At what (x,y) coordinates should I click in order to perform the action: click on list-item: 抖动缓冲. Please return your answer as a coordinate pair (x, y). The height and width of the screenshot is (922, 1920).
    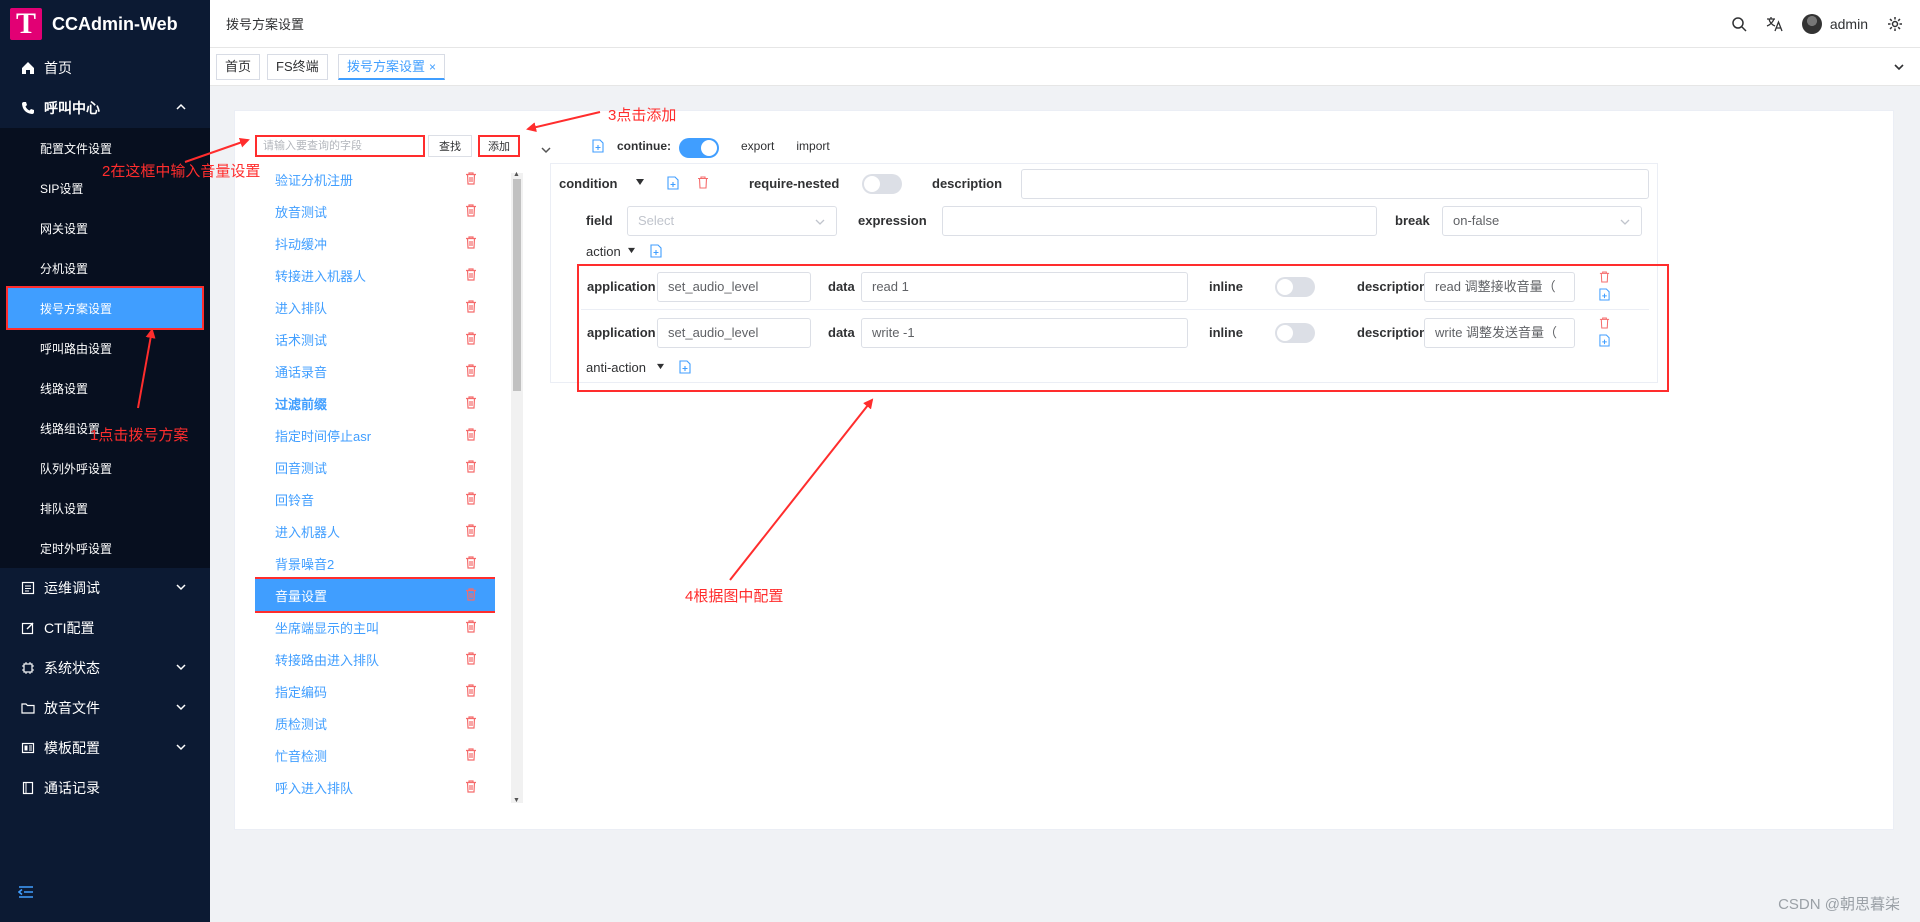
    Looking at the image, I should click on (375, 243).